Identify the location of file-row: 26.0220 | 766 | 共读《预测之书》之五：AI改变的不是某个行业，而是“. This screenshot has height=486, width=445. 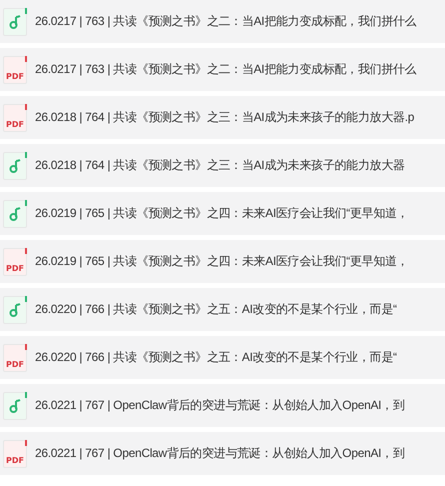
(222, 309).